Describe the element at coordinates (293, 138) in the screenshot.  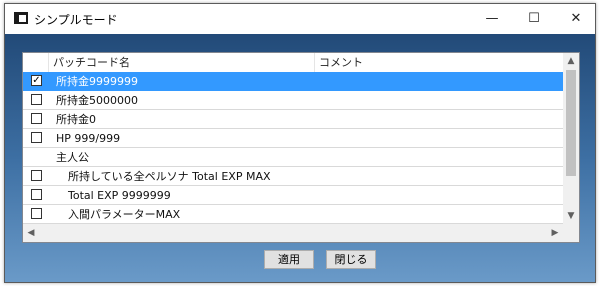
I see `list-item: HP 999/999` at that location.